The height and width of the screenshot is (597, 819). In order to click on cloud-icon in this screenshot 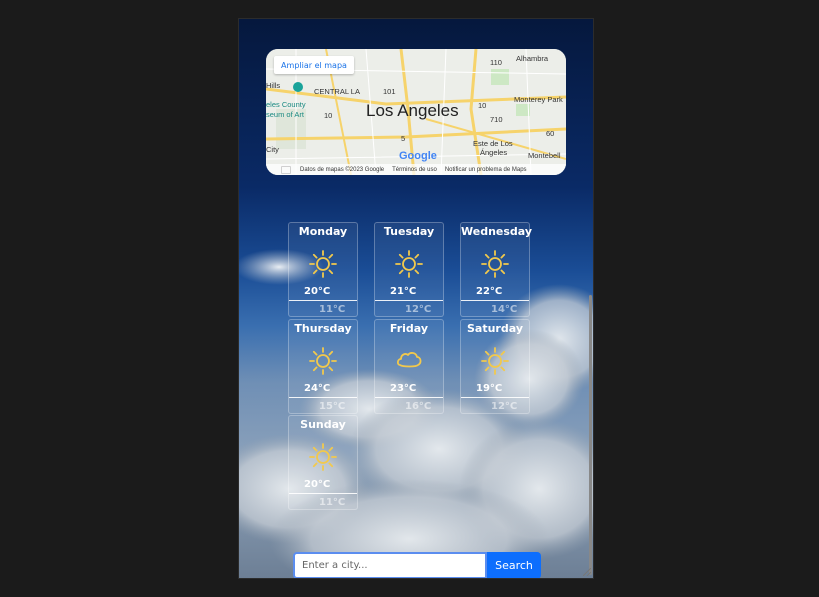, I will do `click(409, 361)`.